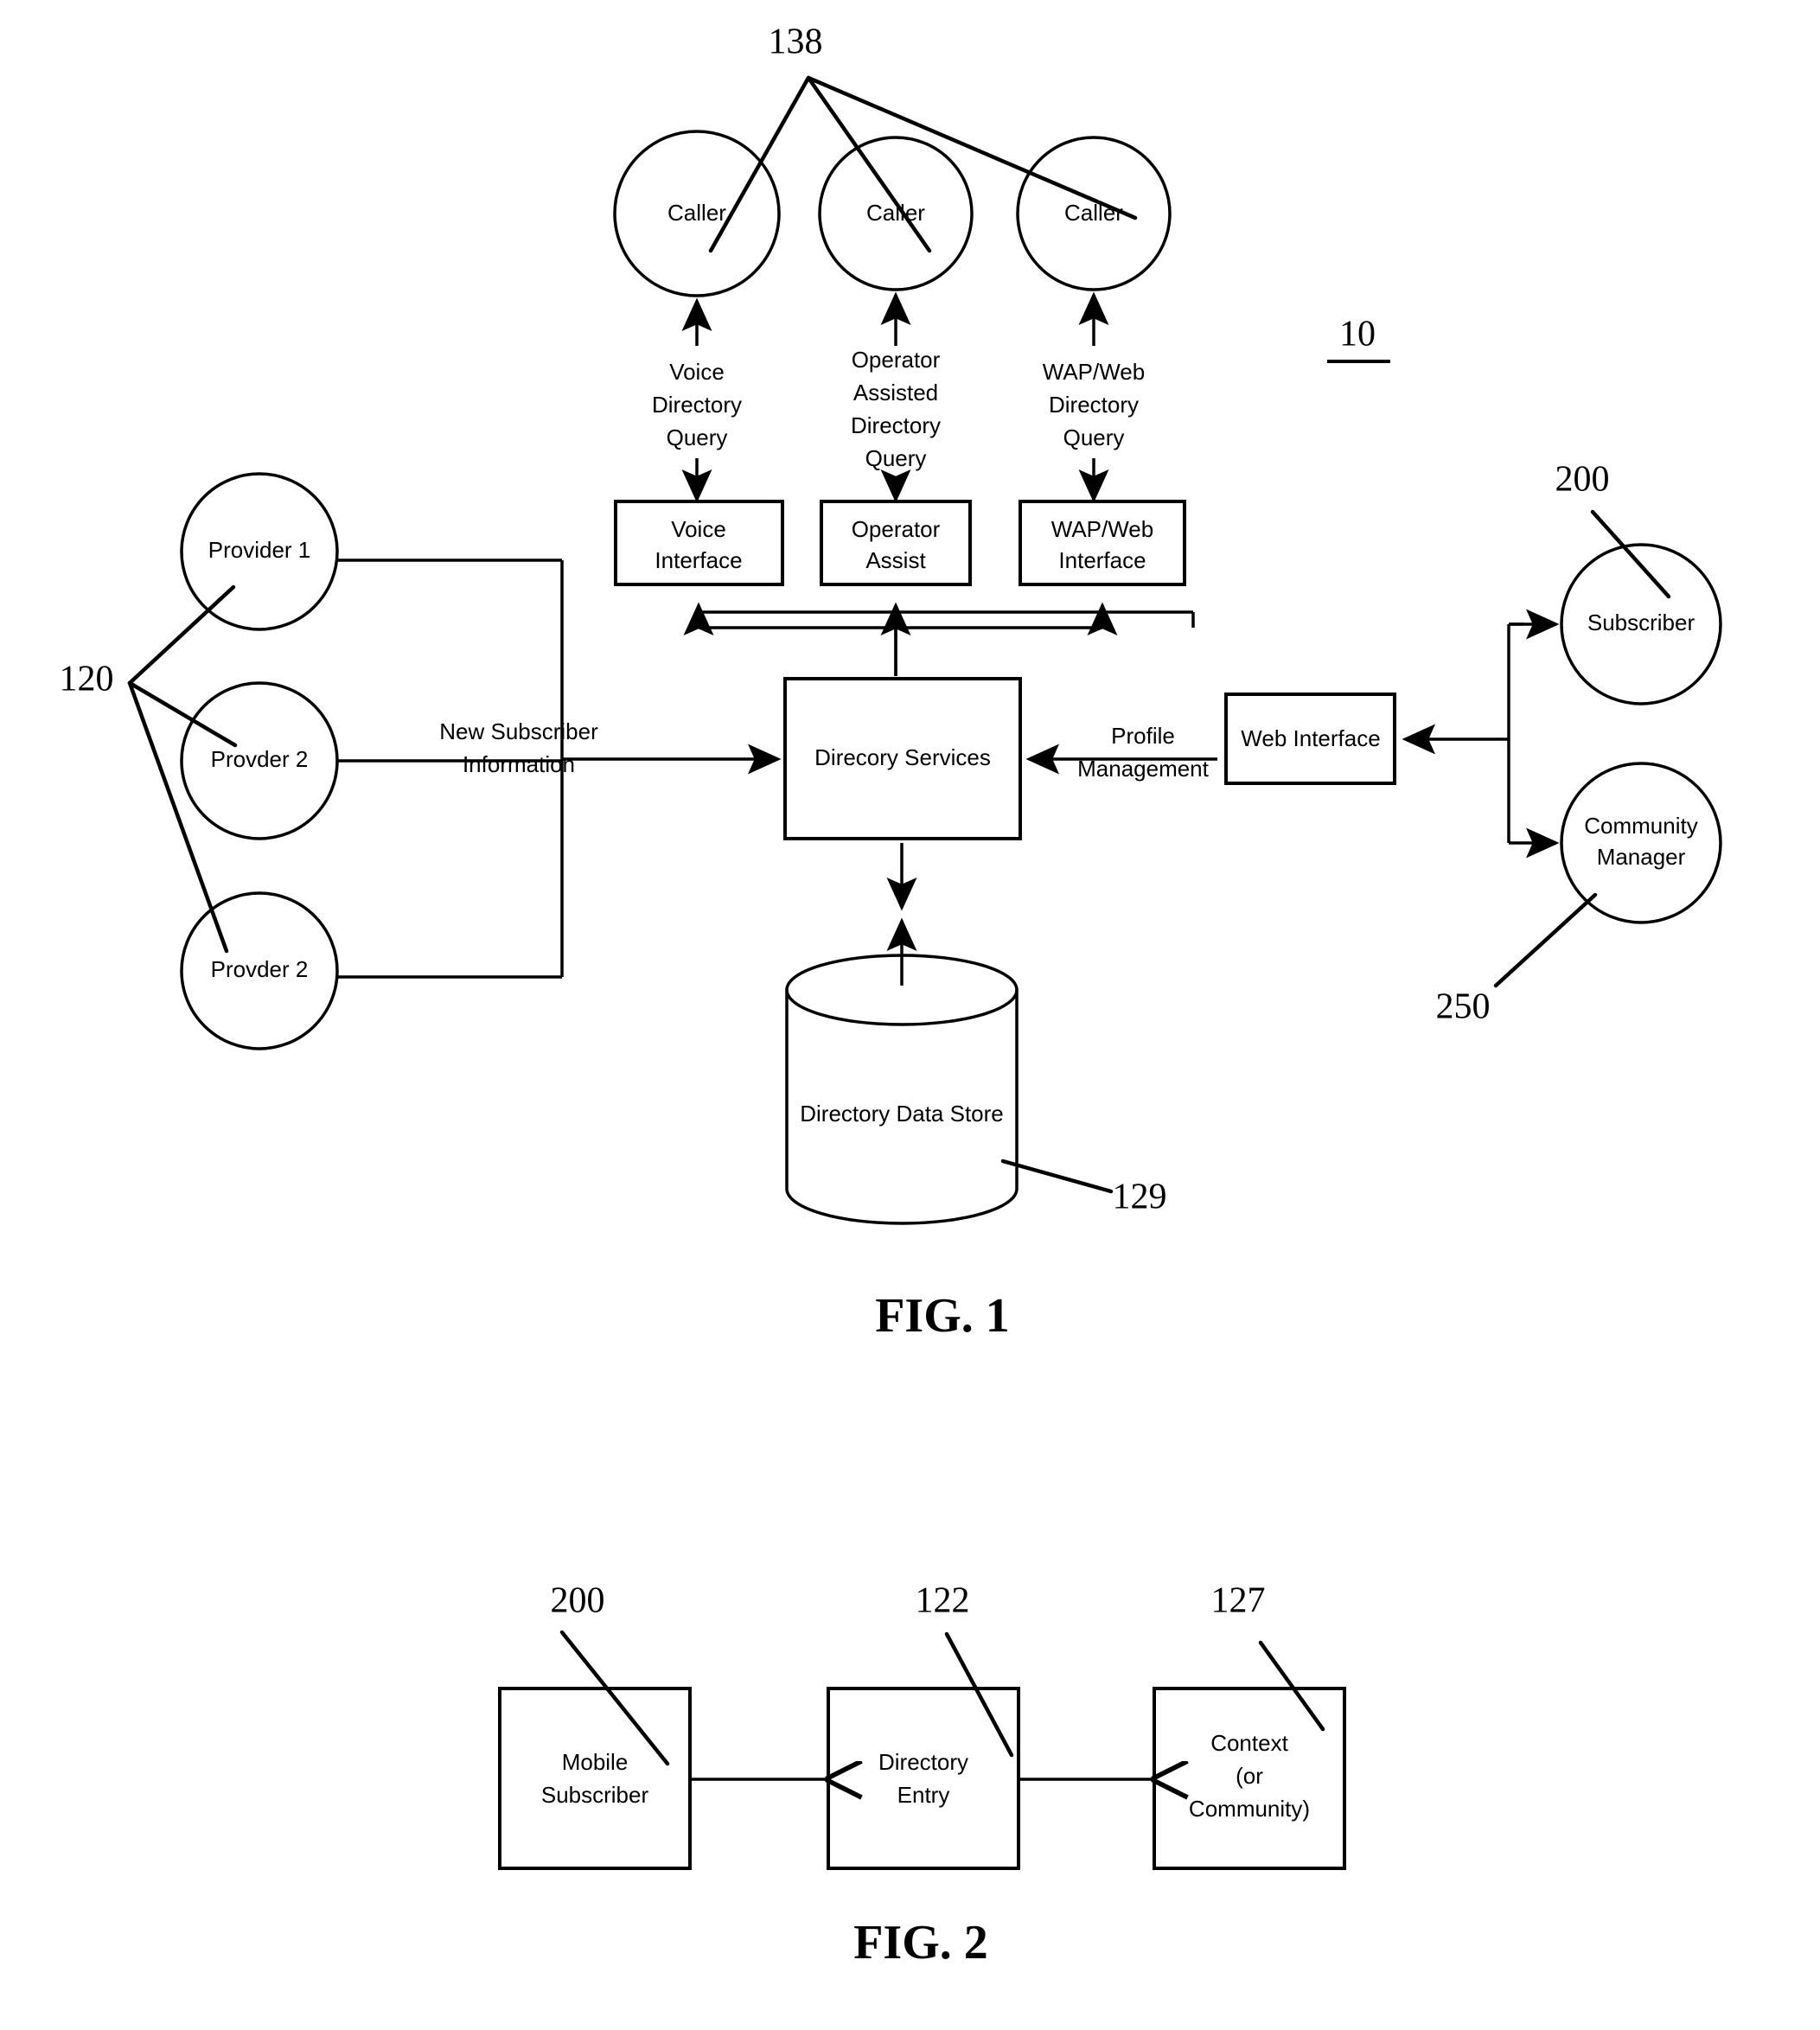  What do you see at coordinates (1642, 857) in the screenshot?
I see `community-manager-line2: Manager` at bounding box center [1642, 857].